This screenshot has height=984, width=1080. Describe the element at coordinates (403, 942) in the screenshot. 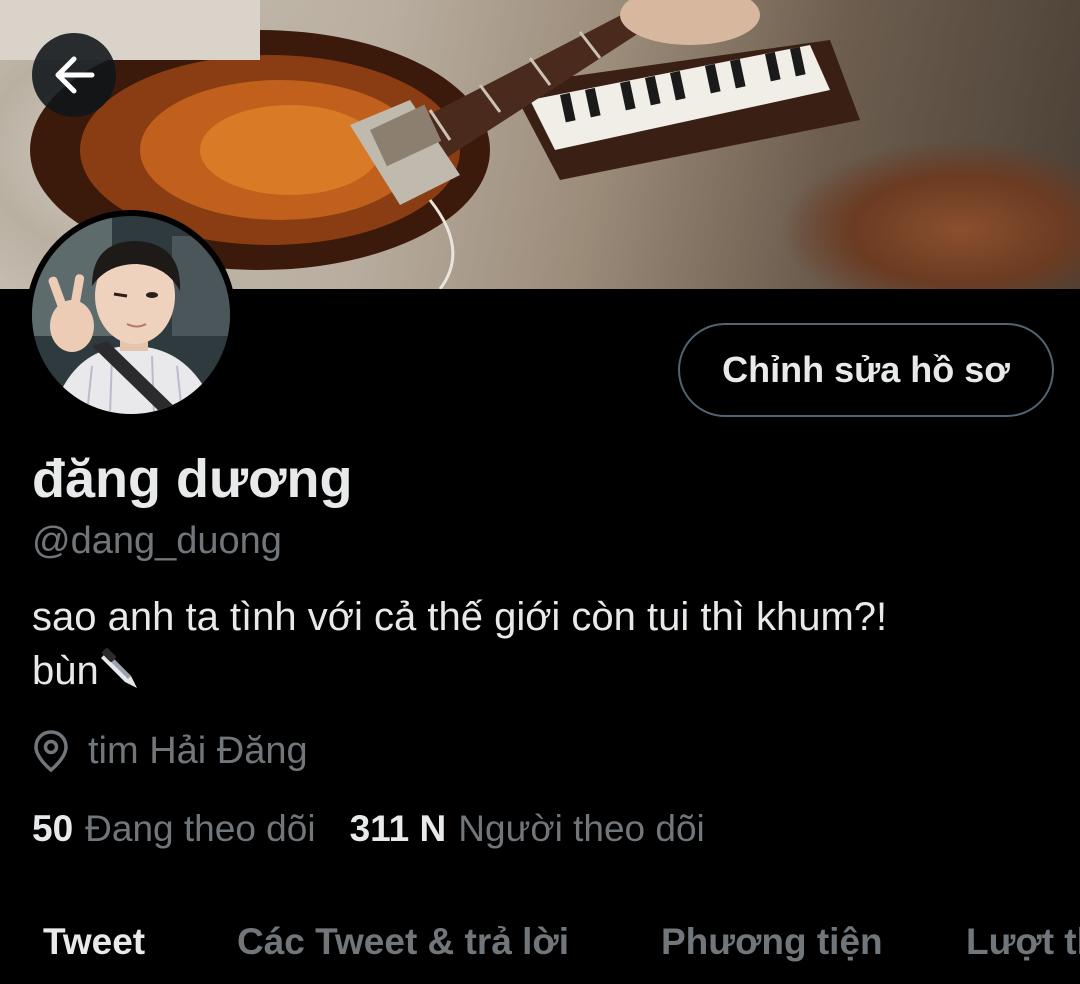

I see `tab-tweets-and-replies: Các Tweet & trả lời` at that location.